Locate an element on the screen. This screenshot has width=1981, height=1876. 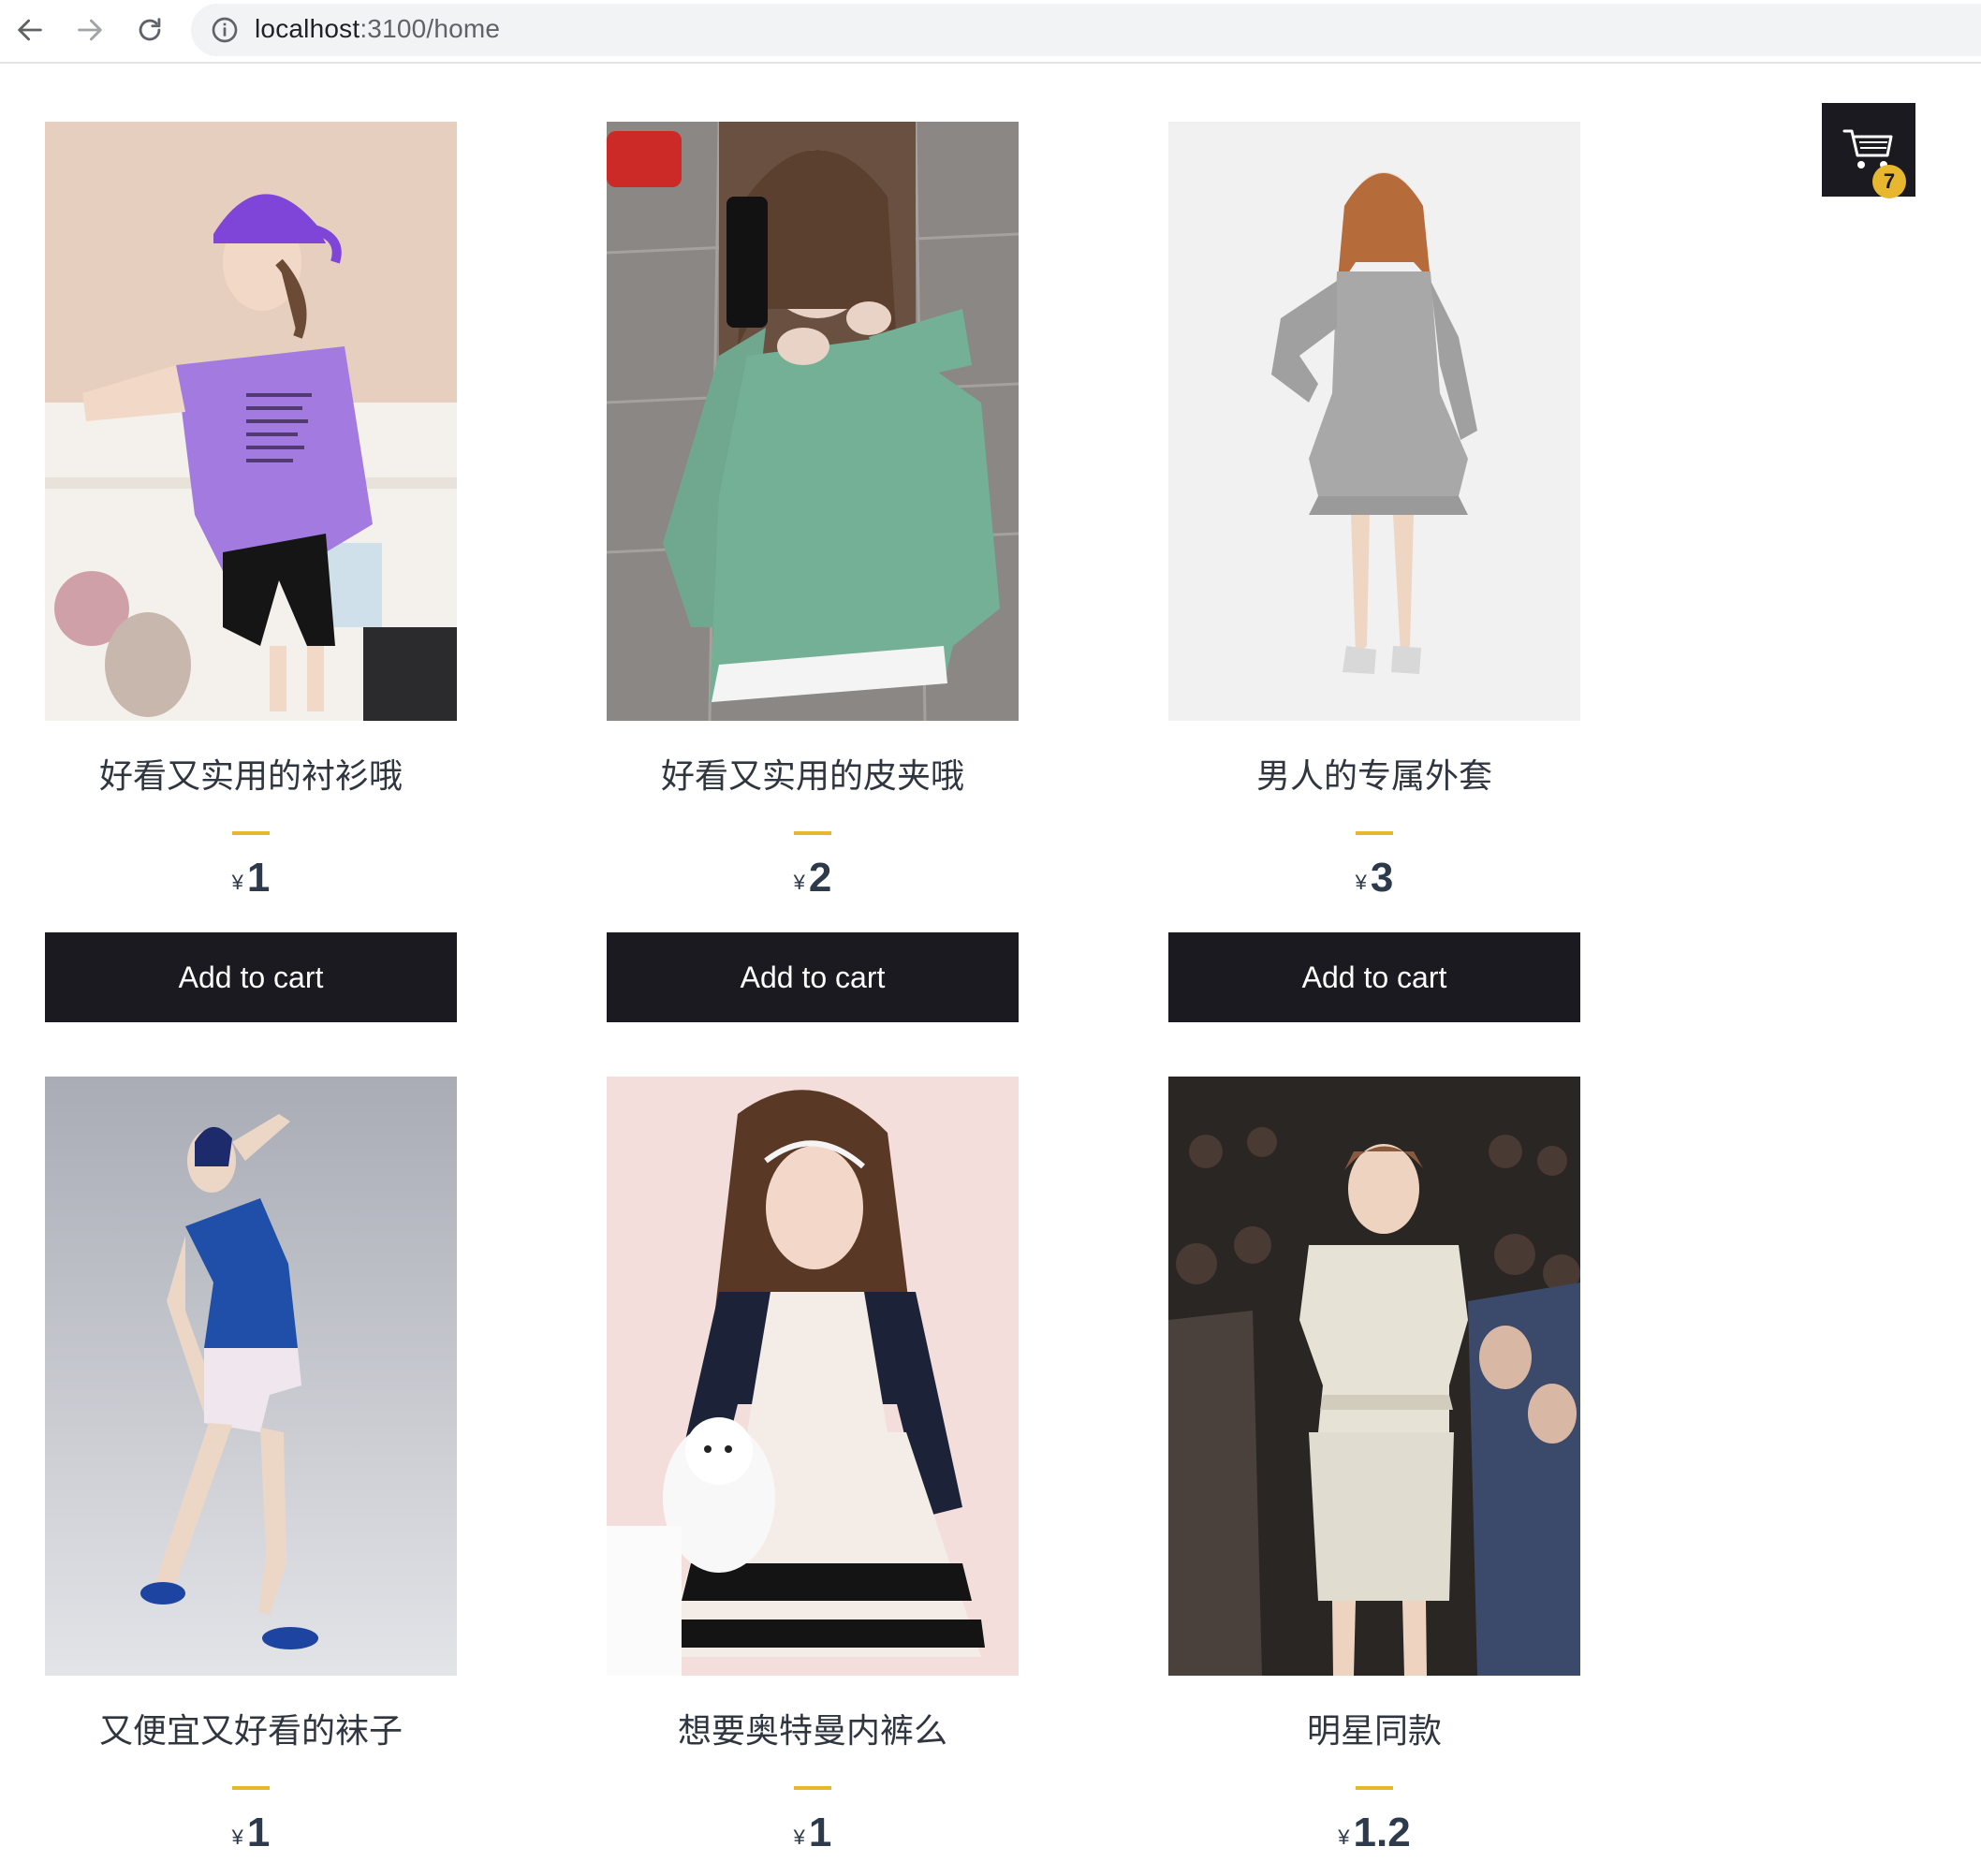
product-price: ¥2 is located at coordinates (813, 878).